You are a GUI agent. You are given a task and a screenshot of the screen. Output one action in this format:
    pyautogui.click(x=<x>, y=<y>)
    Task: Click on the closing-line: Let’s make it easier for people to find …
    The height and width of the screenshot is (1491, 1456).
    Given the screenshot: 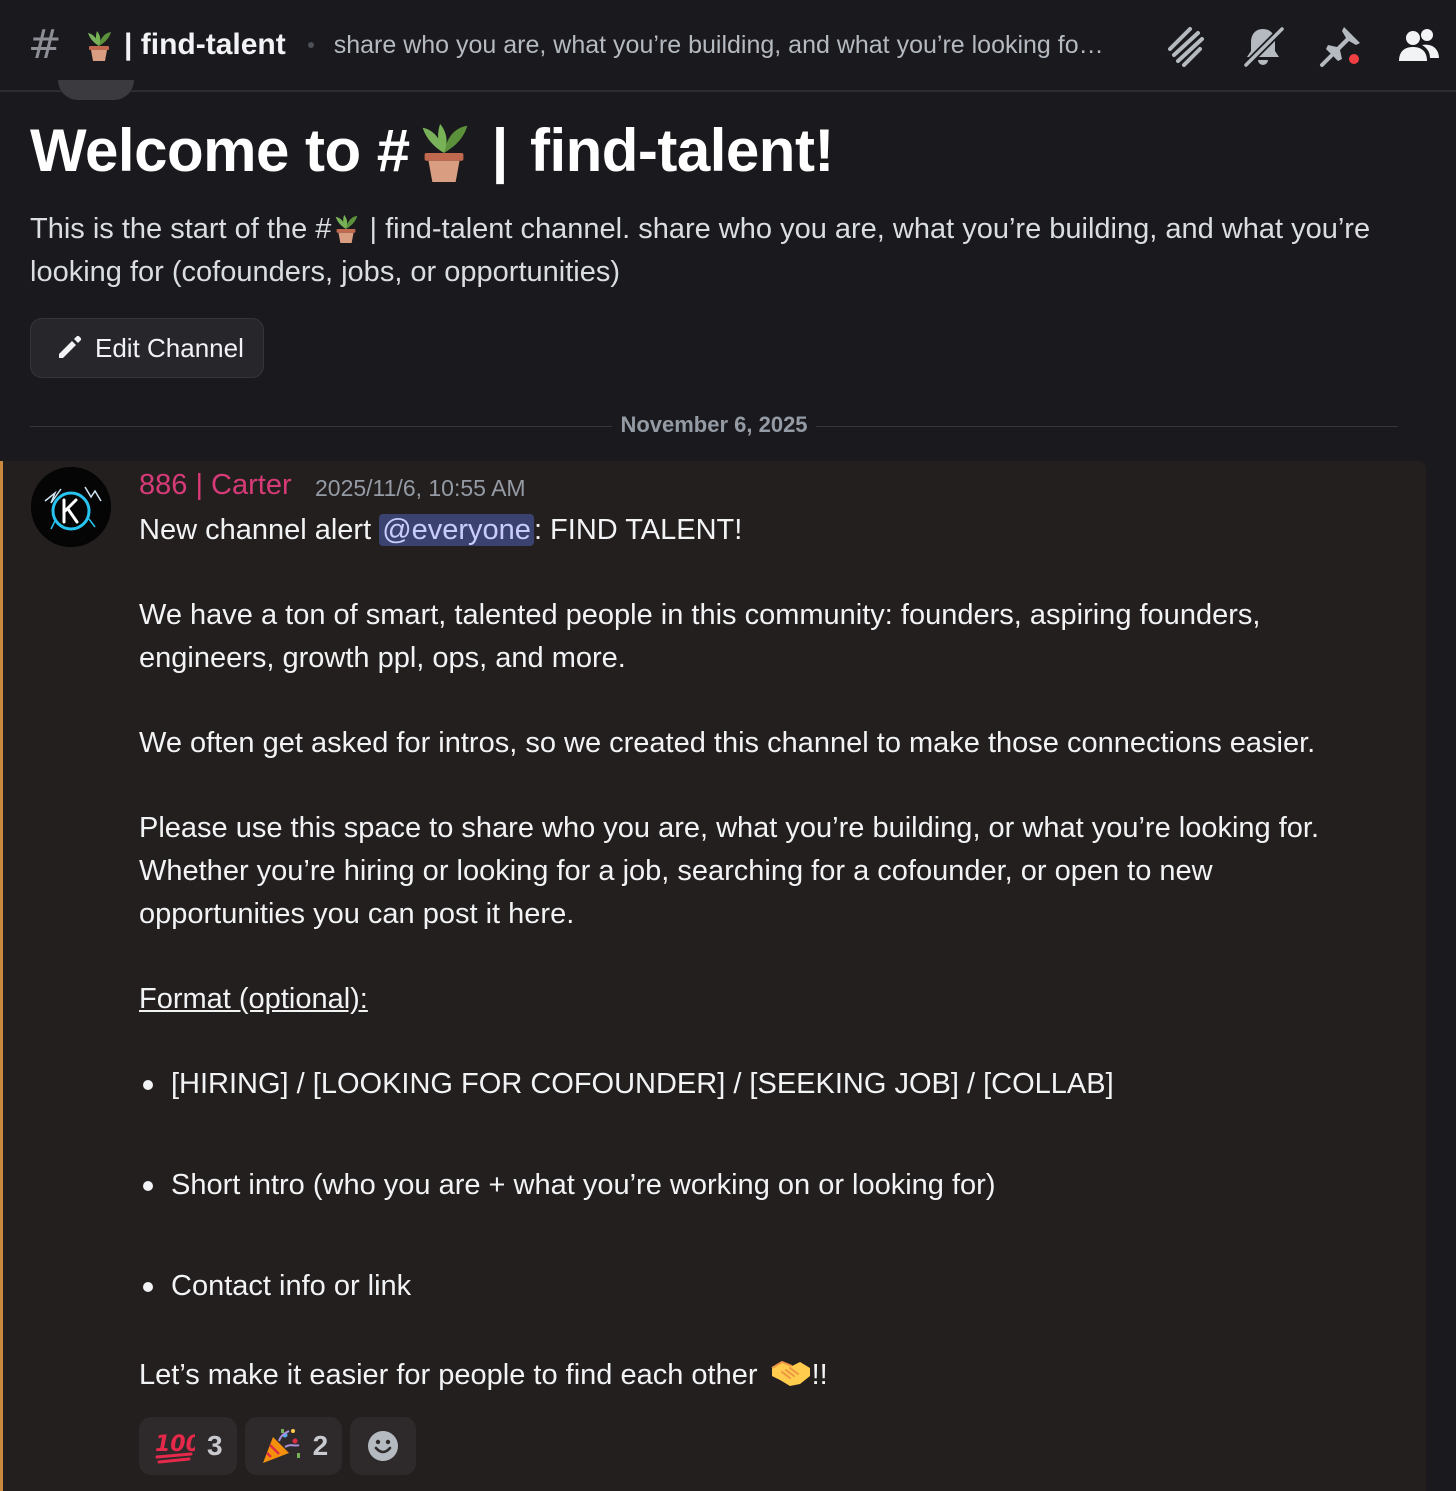 What is the action you would take?
    pyautogui.click(x=483, y=1374)
    